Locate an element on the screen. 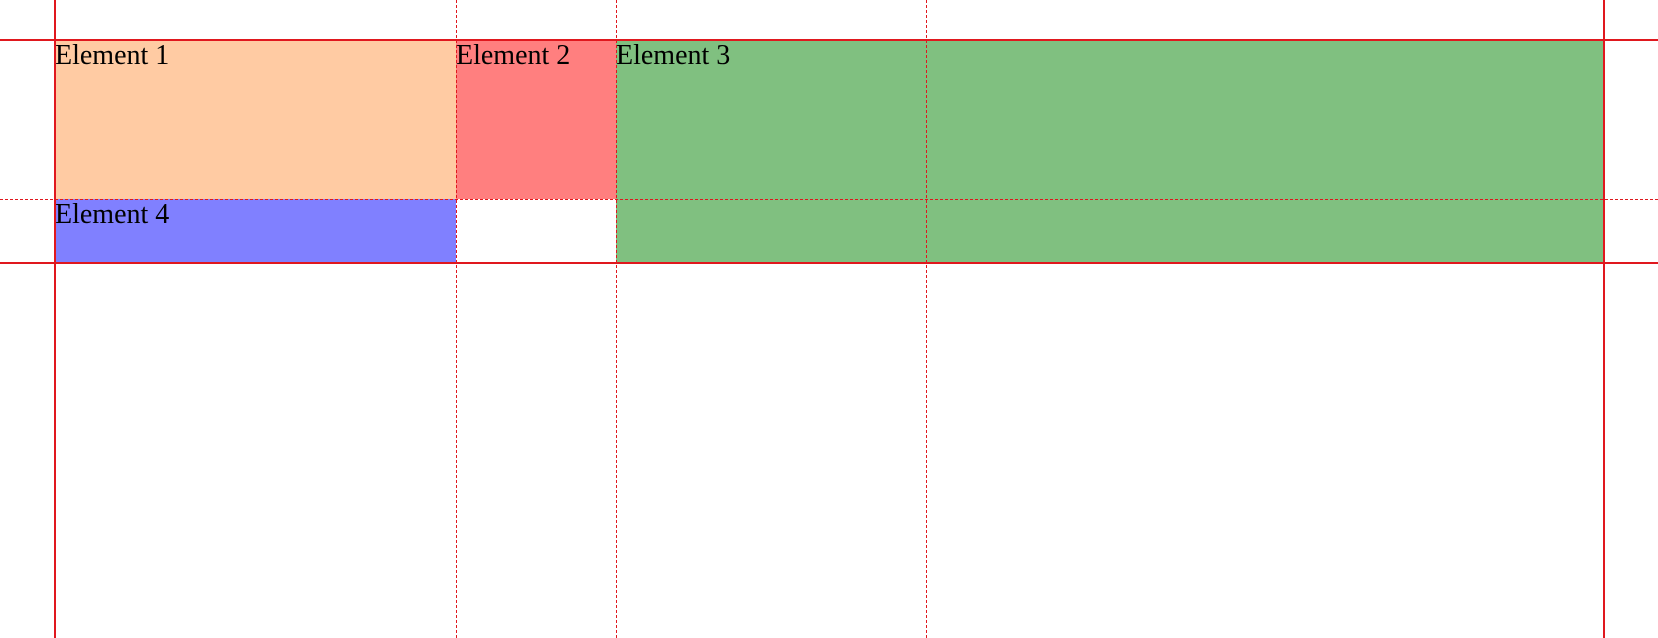 This screenshot has width=1658, height=638. element-2: Element 2 is located at coordinates (536, 119).